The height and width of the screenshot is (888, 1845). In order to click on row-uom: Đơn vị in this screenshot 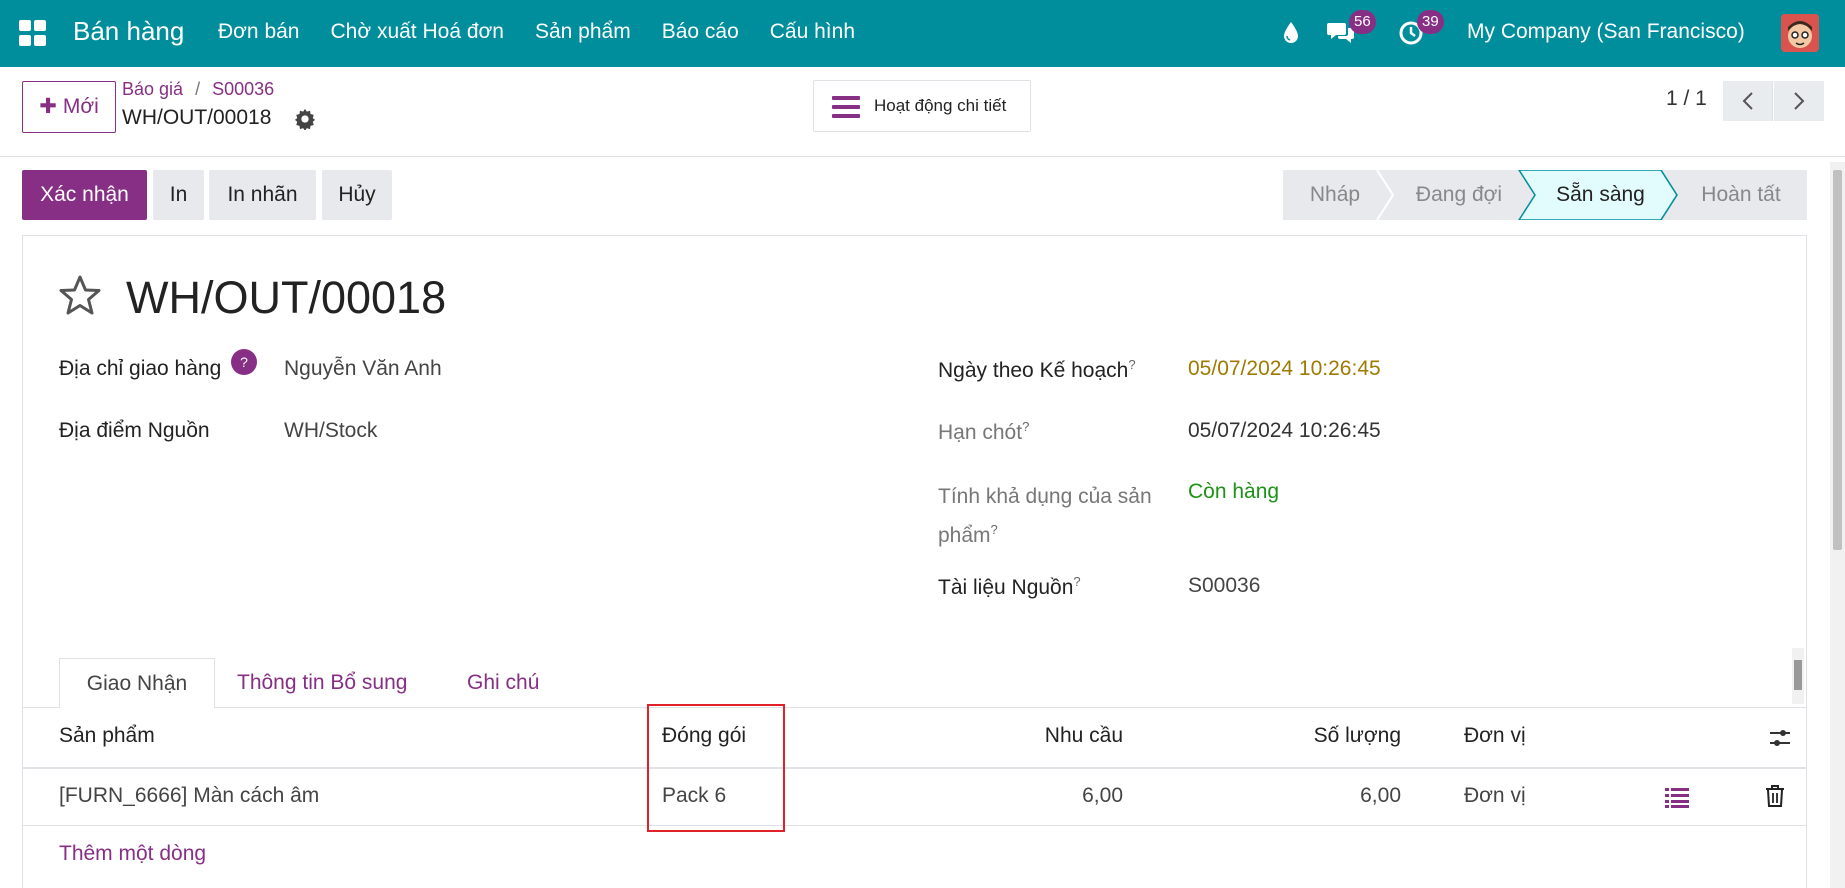, I will do `click(1495, 796)`.